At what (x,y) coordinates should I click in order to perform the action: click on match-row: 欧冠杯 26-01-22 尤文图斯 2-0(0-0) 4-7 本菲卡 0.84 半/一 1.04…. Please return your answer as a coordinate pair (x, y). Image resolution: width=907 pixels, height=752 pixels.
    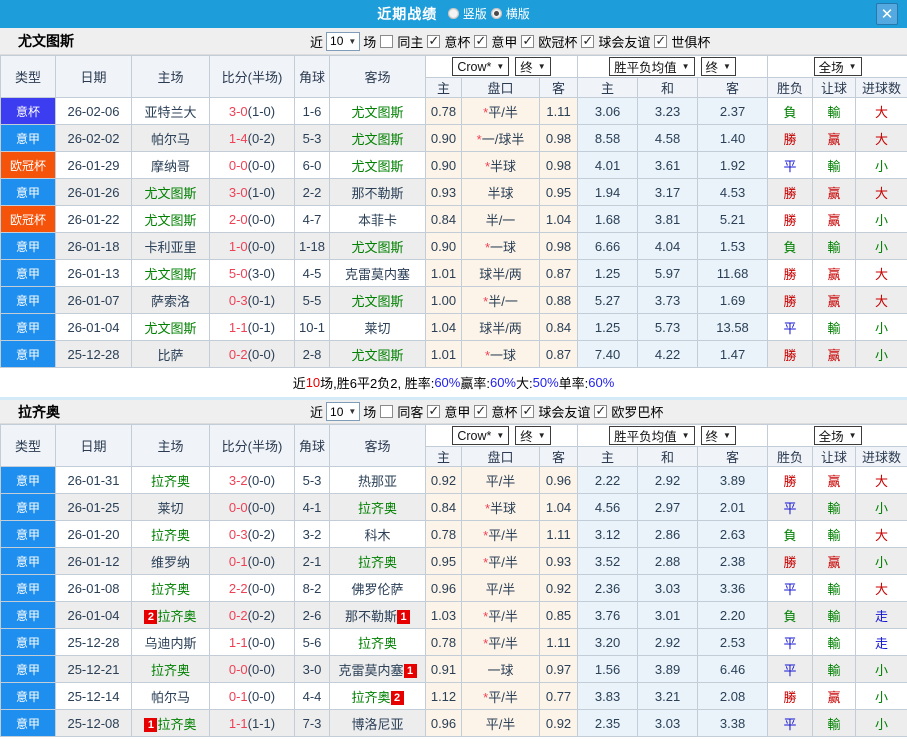
    Looking at the image, I should click on (453, 219).